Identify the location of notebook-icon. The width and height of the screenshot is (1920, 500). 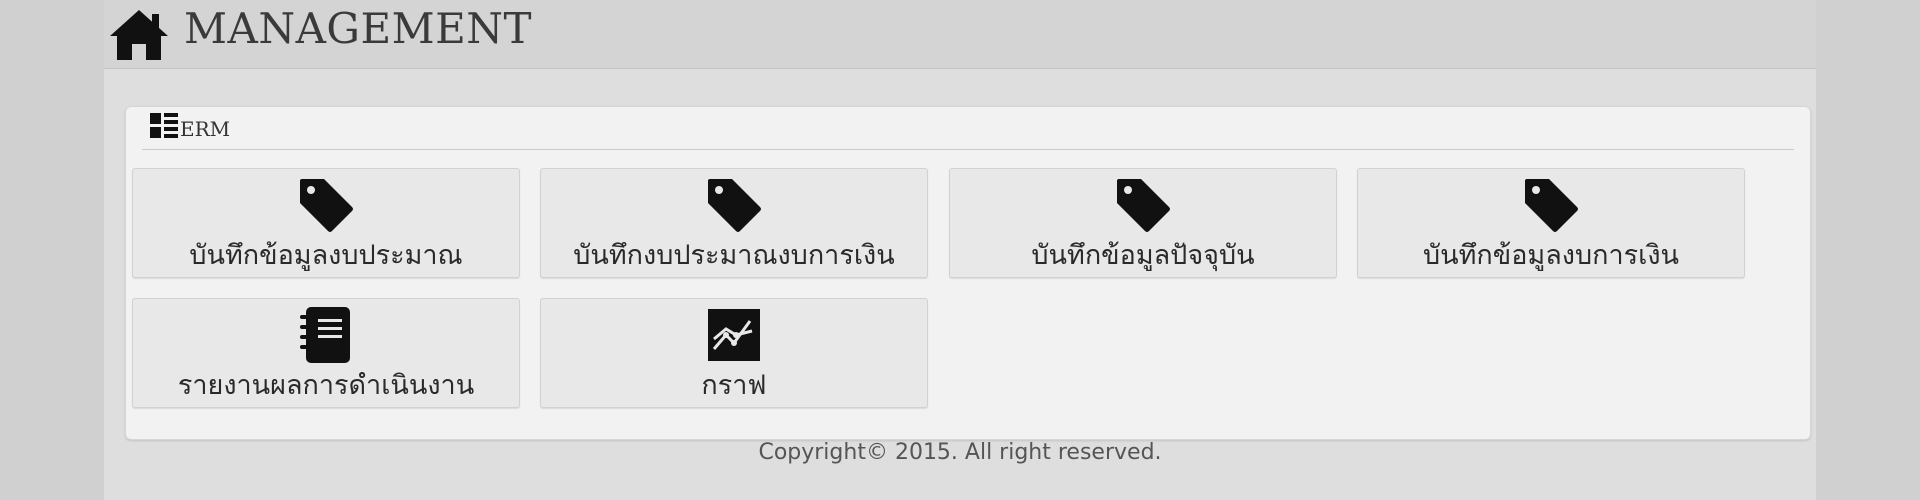
(325, 335).